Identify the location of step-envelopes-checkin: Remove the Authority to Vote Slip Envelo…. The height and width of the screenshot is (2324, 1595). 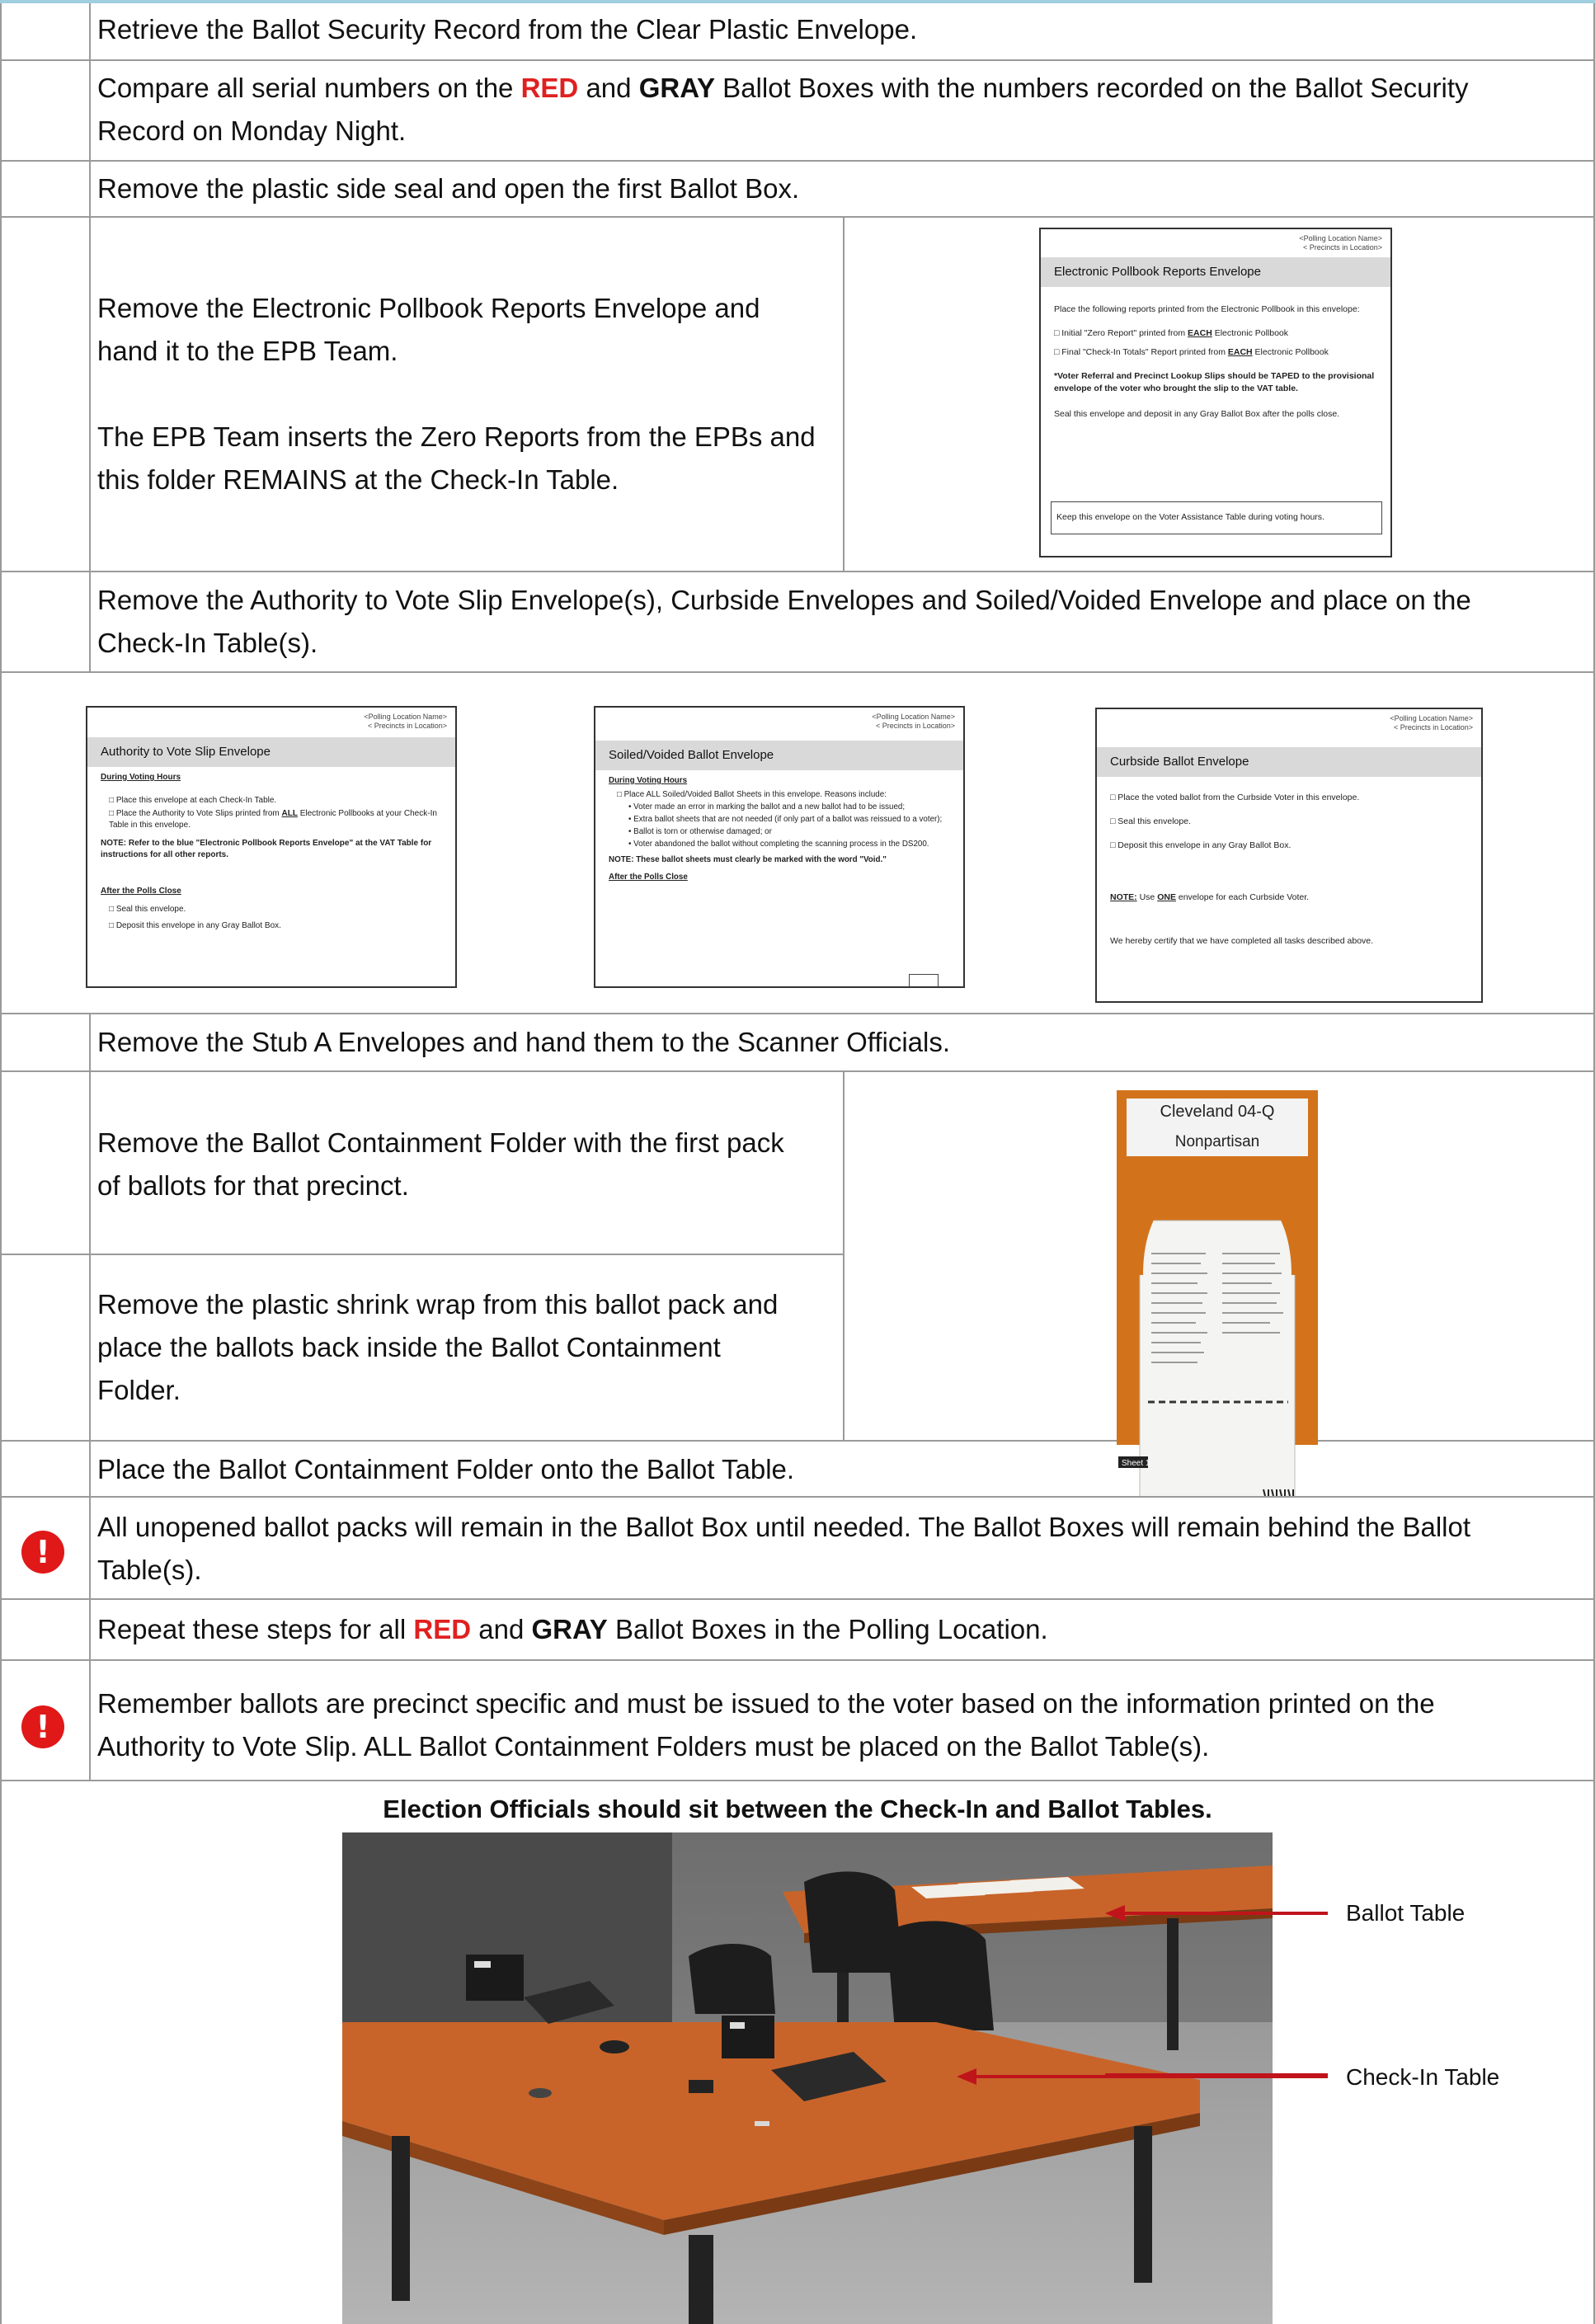
(784, 621).